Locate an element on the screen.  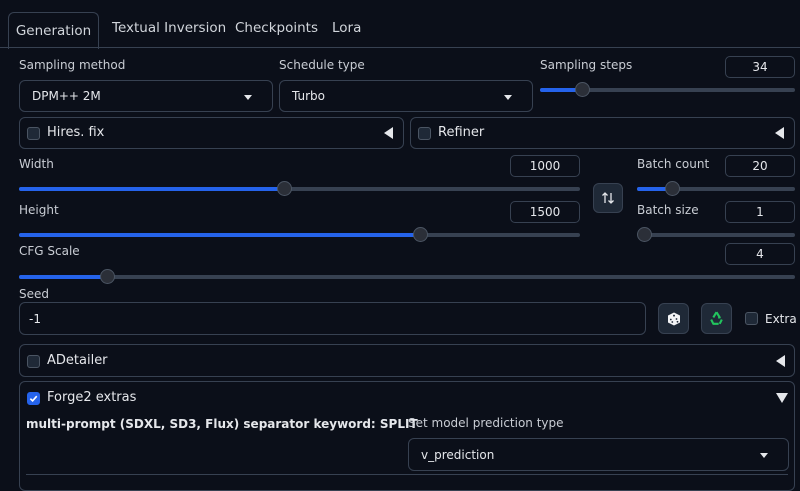
recycle-icon is located at coordinates (716, 318).